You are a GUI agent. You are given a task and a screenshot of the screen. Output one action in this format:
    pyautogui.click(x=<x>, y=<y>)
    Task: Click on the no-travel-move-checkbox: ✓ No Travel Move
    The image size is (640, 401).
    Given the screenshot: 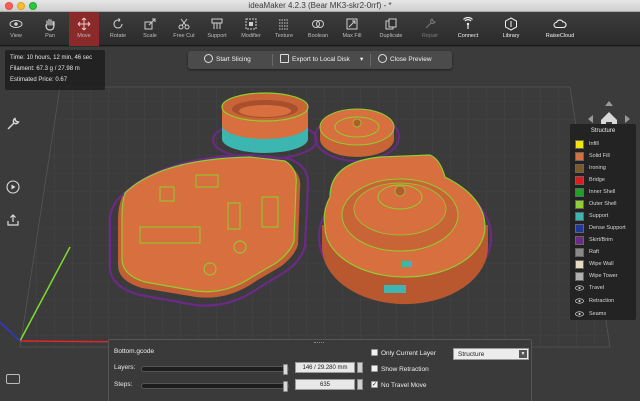 What is the action you would take?
    pyautogui.click(x=399, y=386)
    